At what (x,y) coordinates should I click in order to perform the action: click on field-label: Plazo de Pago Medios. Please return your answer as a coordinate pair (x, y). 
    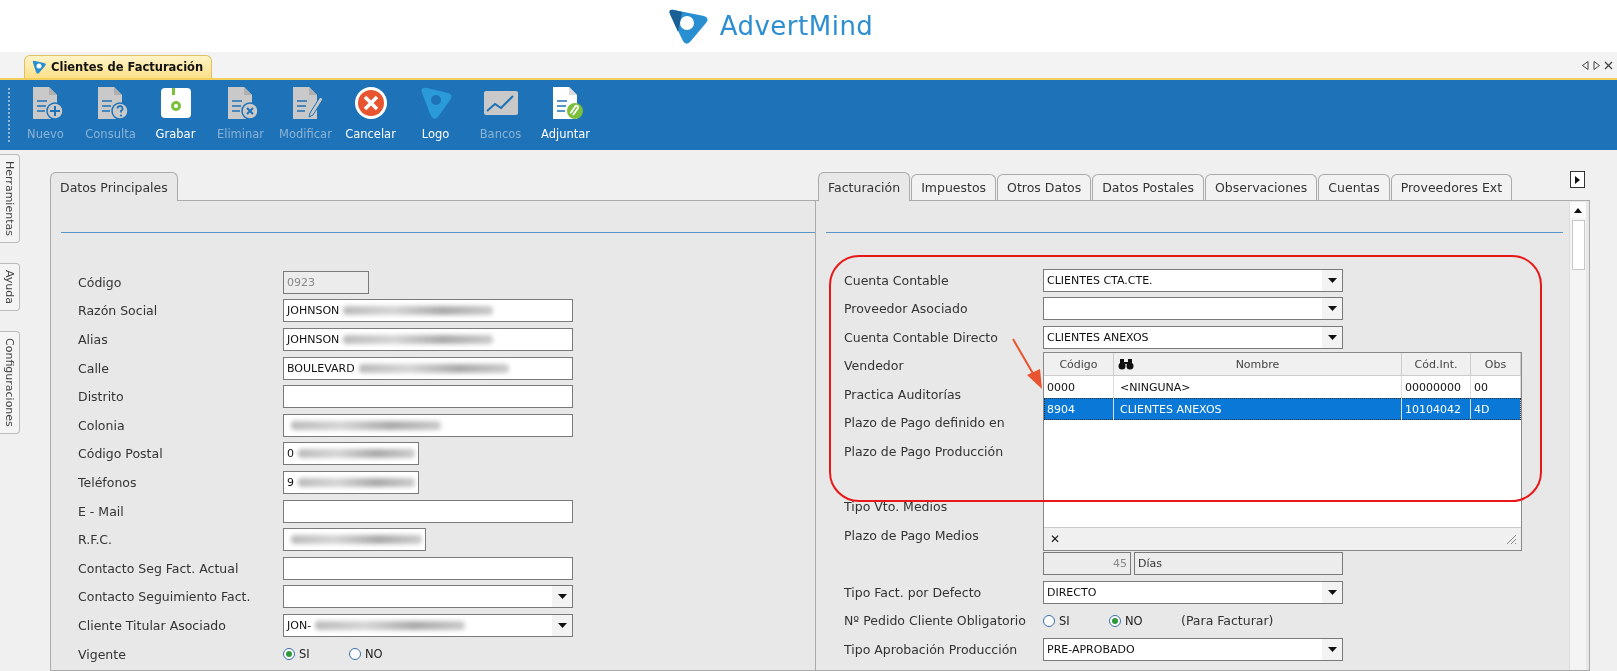
    Looking at the image, I should click on (912, 535).